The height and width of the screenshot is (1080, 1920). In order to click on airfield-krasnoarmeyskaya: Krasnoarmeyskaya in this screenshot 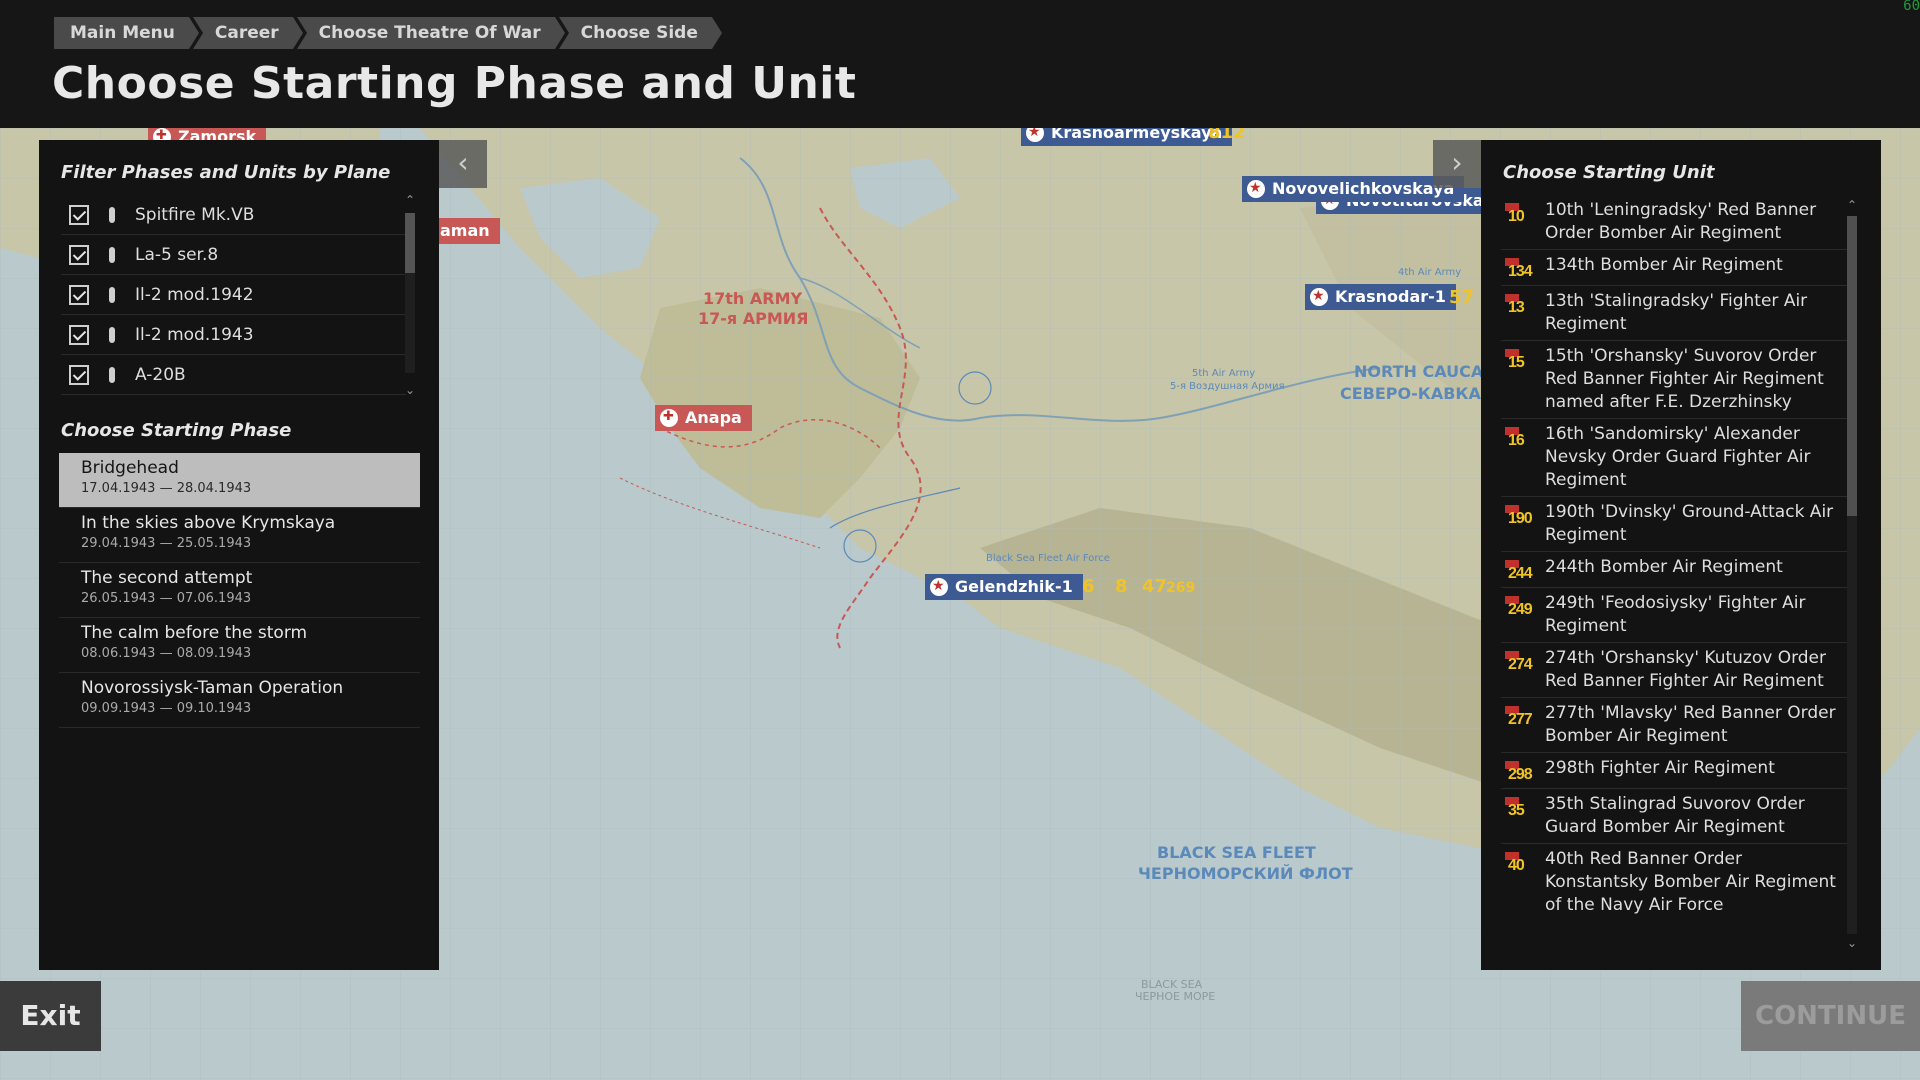, I will do `click(1127, 137)`.